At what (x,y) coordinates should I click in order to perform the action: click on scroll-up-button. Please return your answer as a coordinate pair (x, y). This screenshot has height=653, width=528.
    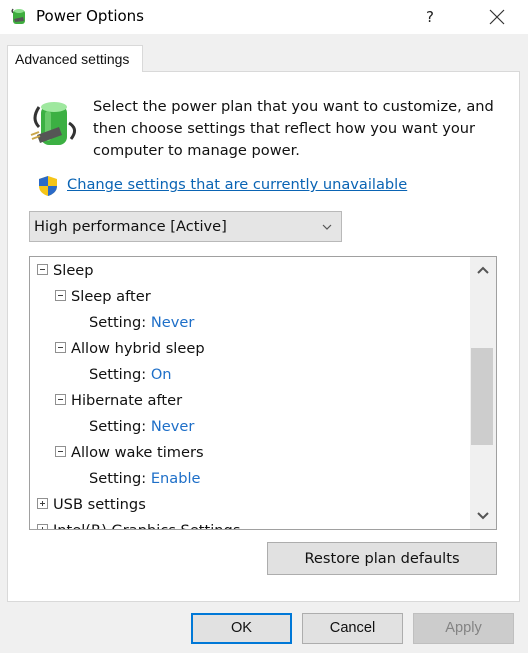
    Looking at the image, I should click on (483, 270).